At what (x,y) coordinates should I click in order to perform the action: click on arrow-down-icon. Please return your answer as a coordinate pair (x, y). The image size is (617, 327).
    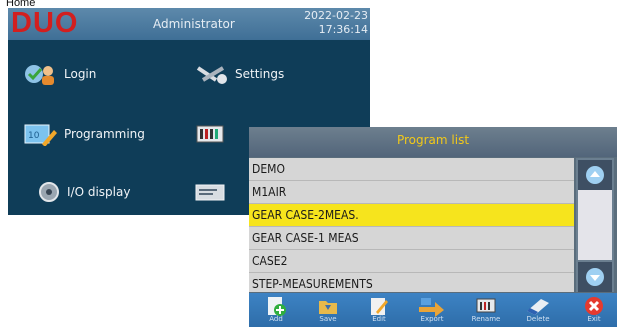
    Looking at the image, I should click on (595, 277).